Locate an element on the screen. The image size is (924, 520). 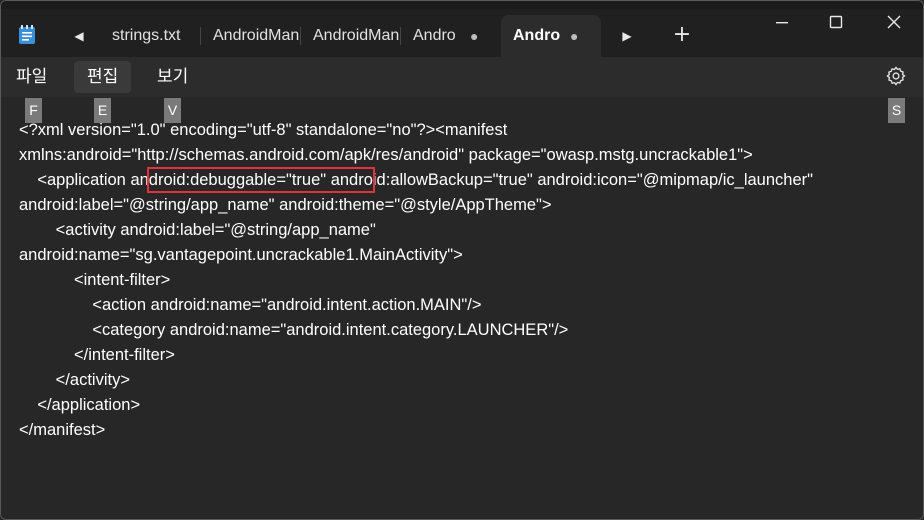
editor-line: </manifest> is located at coordinates (62, 430).